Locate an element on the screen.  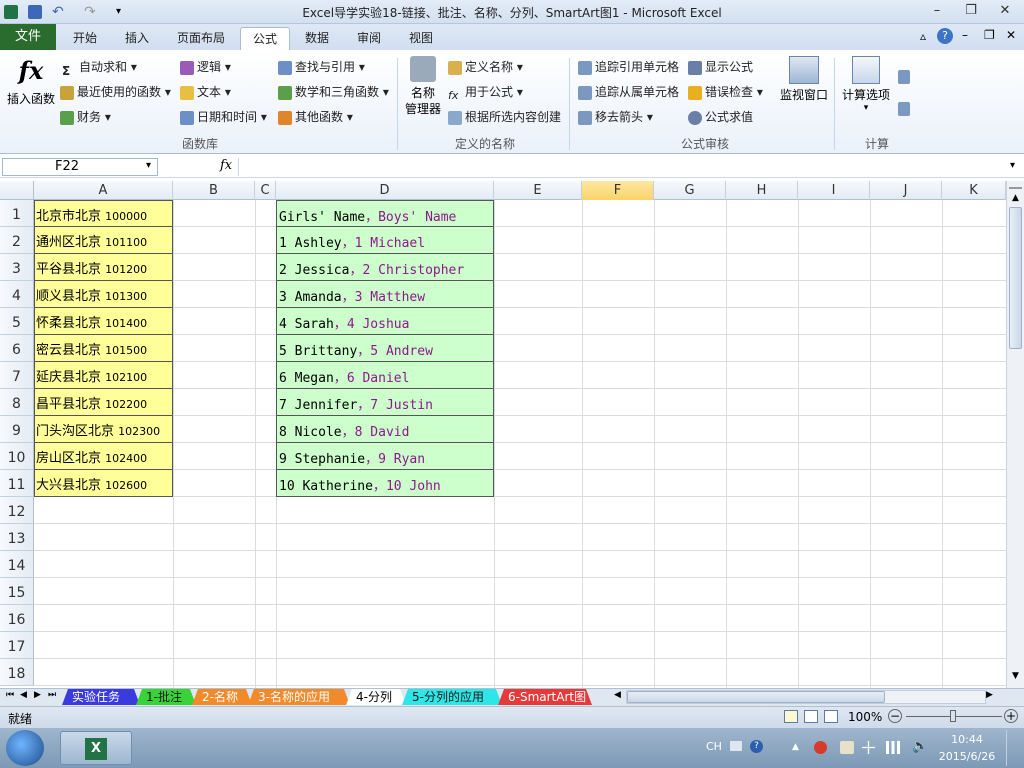
doc-restore-icon: ❐ is located at coordinates (989, 35).